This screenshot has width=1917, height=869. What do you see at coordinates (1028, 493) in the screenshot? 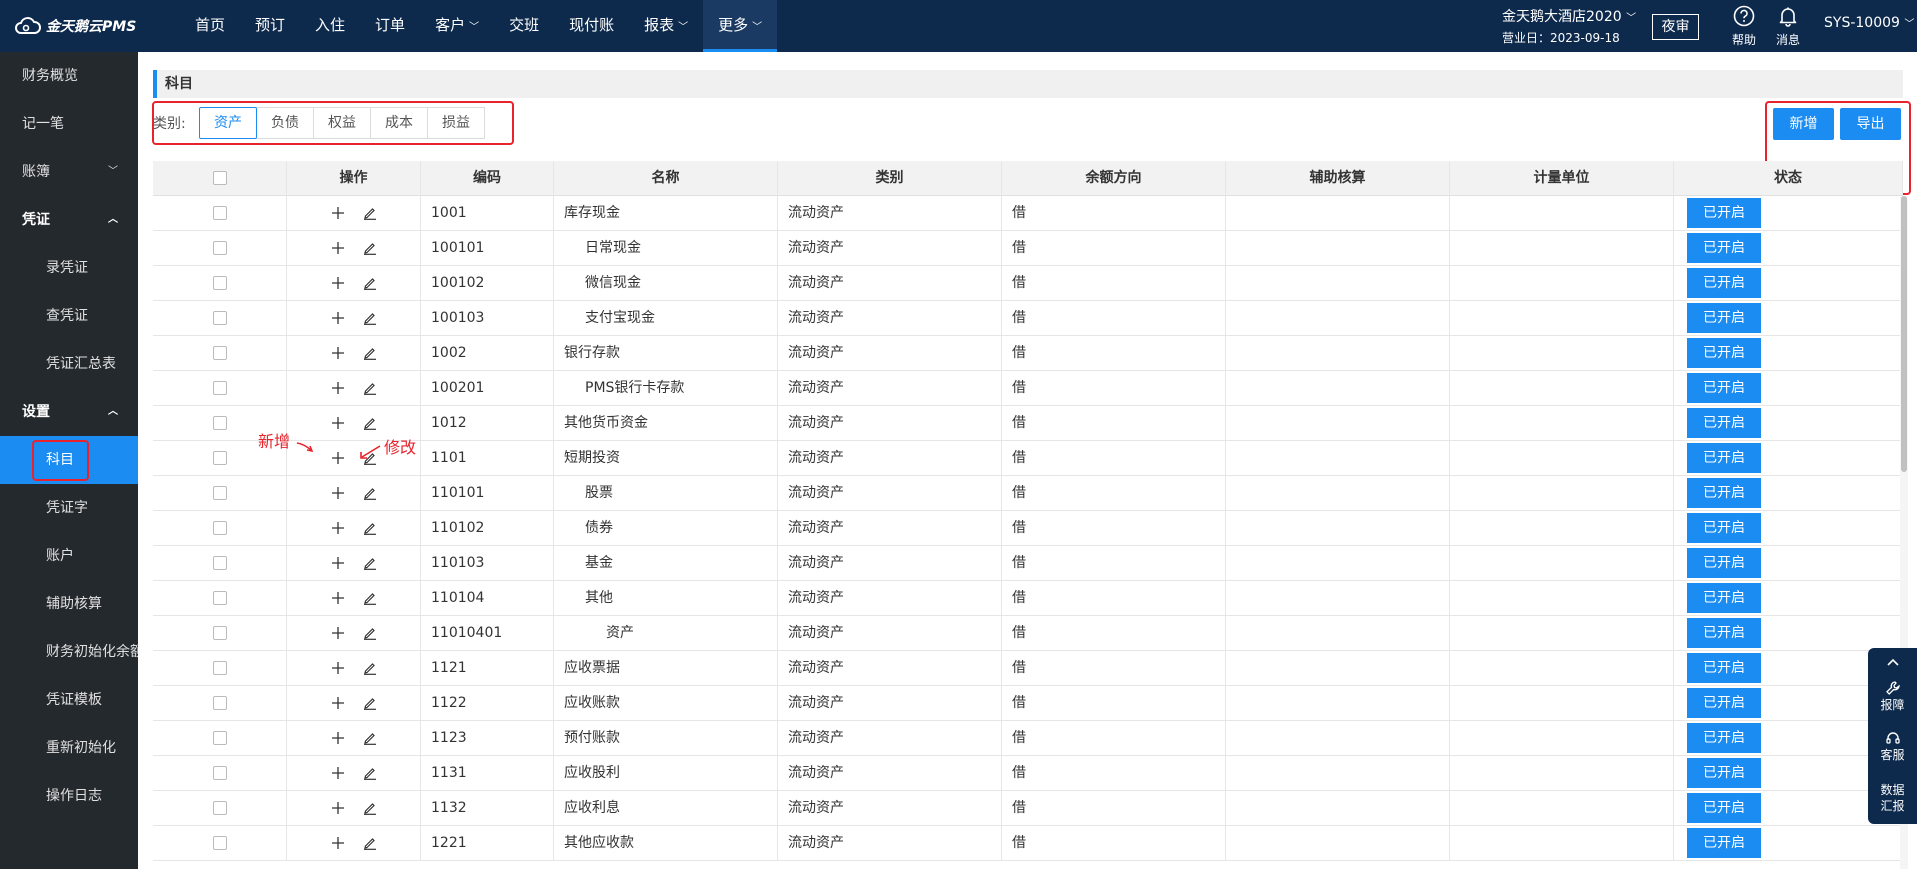
I see `table-row: 110101 股票 流动资产借 已开启` at bounding box center [1028, 493].